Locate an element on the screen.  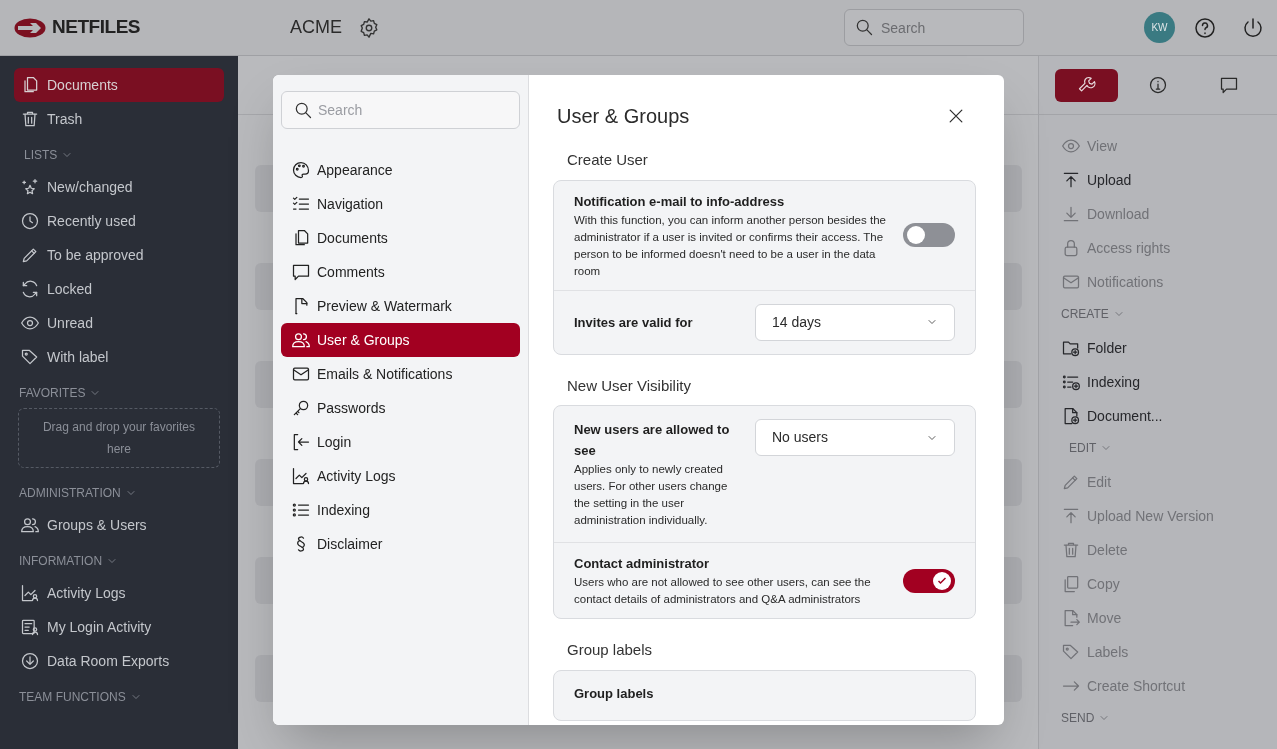
setting-label: Contact administrator is located at coordinates (642, 564).